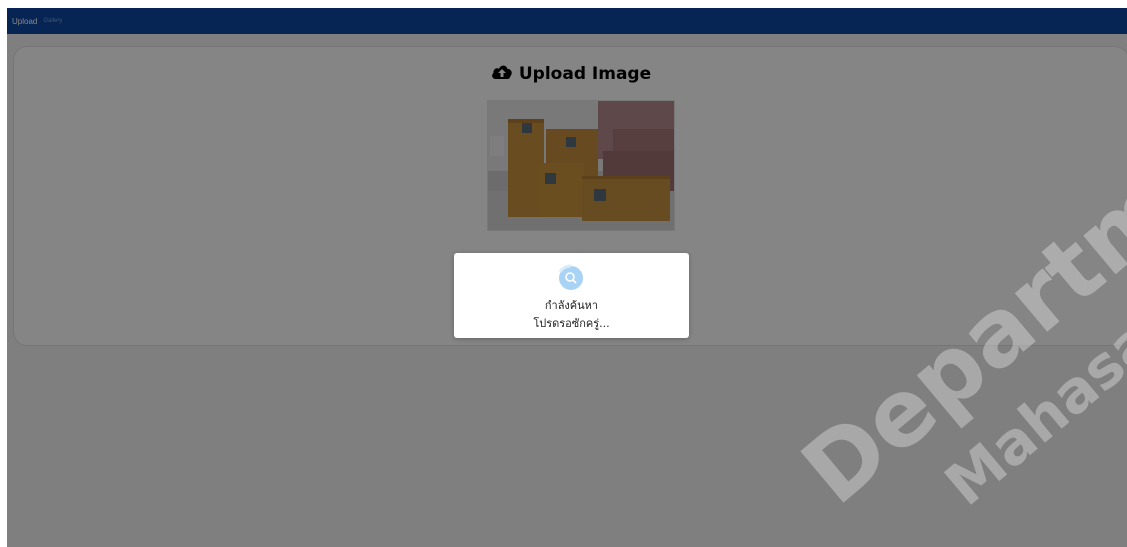  What do you see at coordinates (571, 305) in the screenshot?
I see `loading-title: กำลังค้นหา` at bounding box center [571, 305].